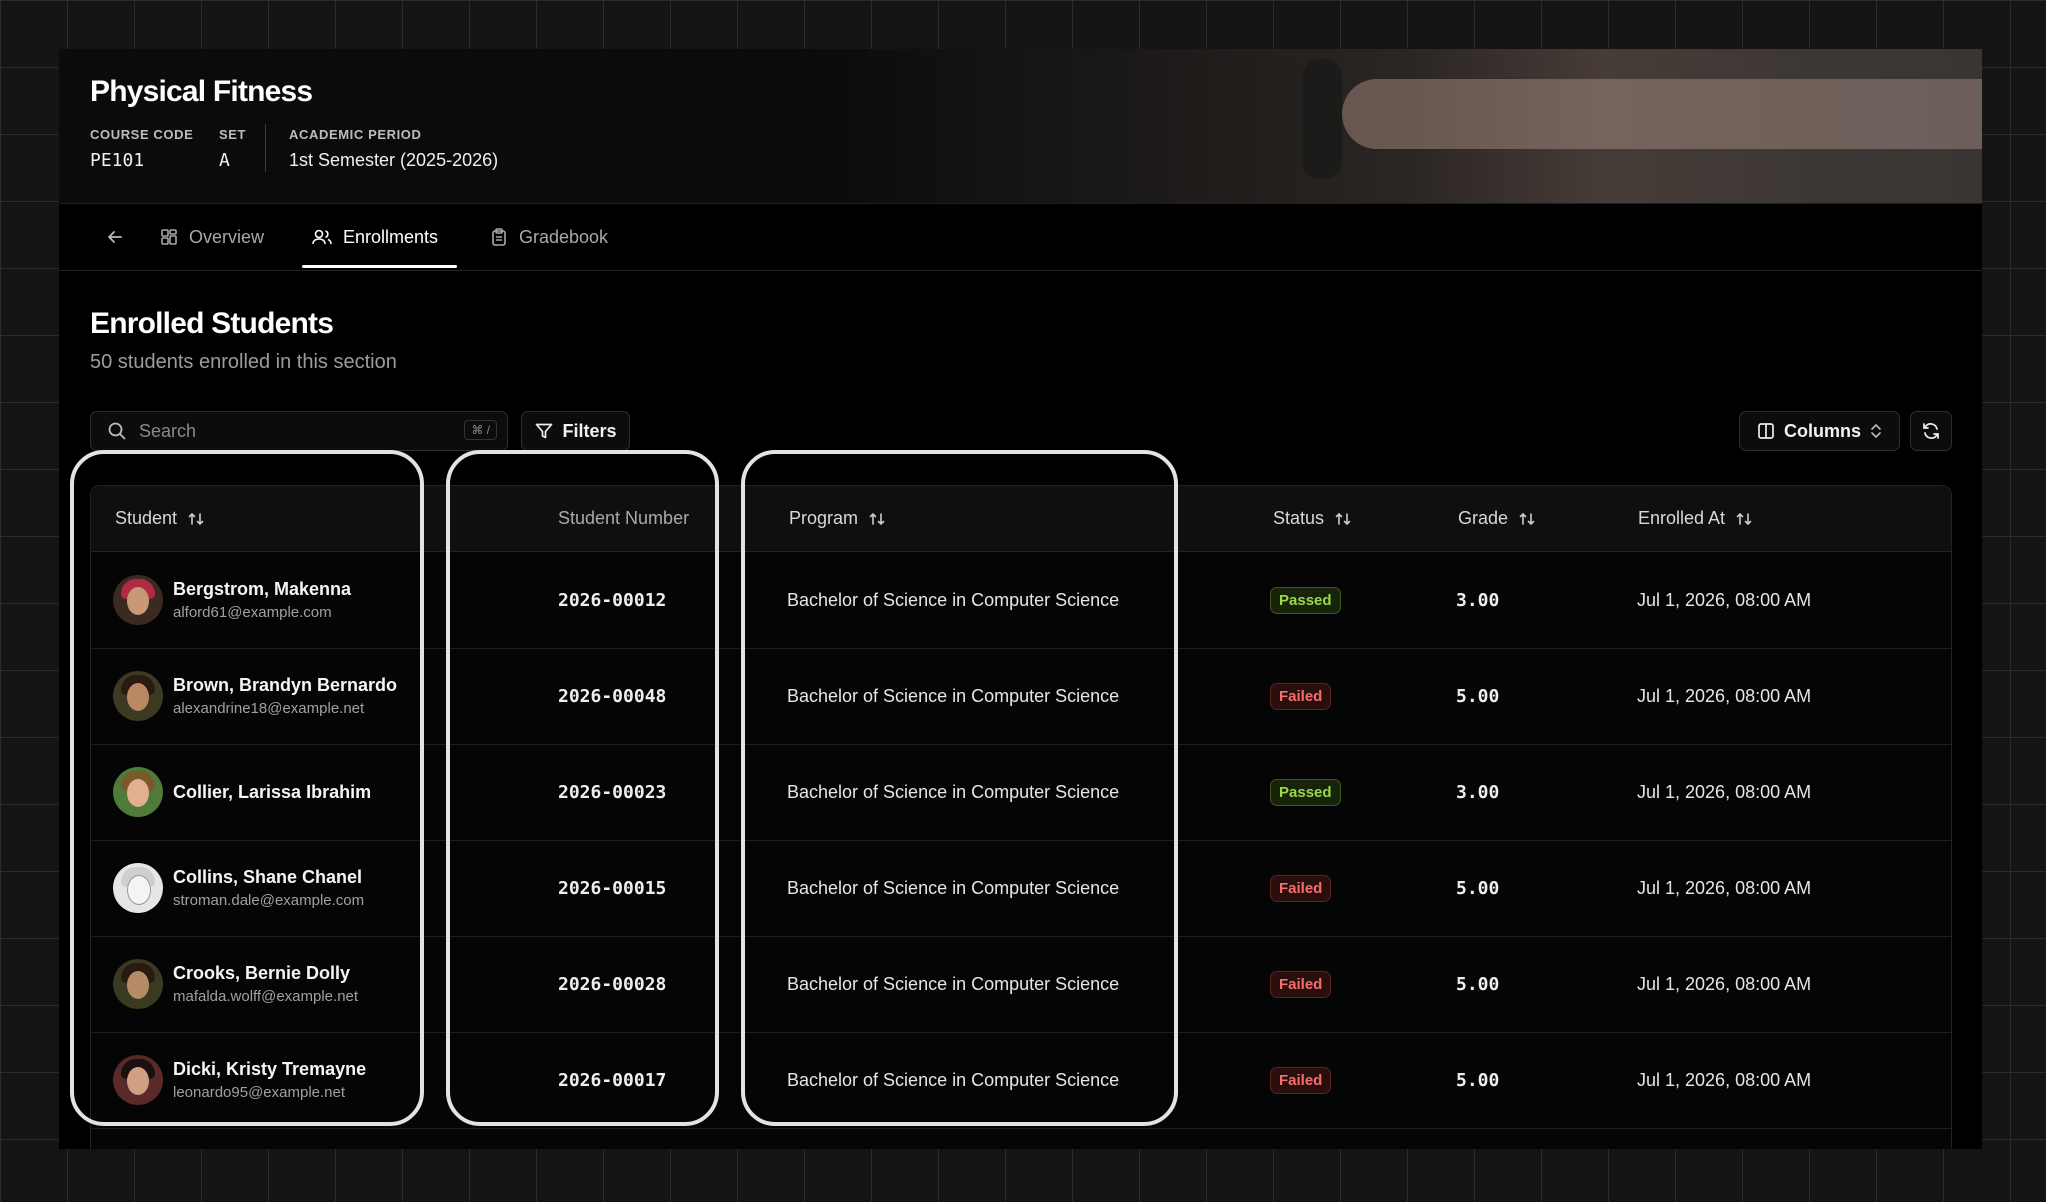  Describe the element at coordinates (117, 431) in the screenshot. I see `search-icon` at that location.